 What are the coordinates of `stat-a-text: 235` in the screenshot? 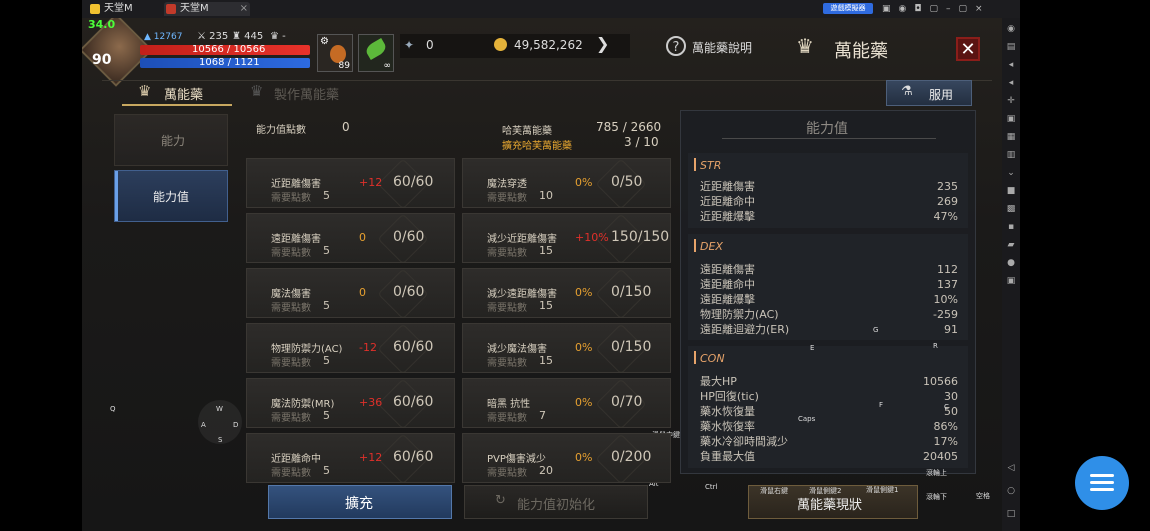 It's located at (219, 36).